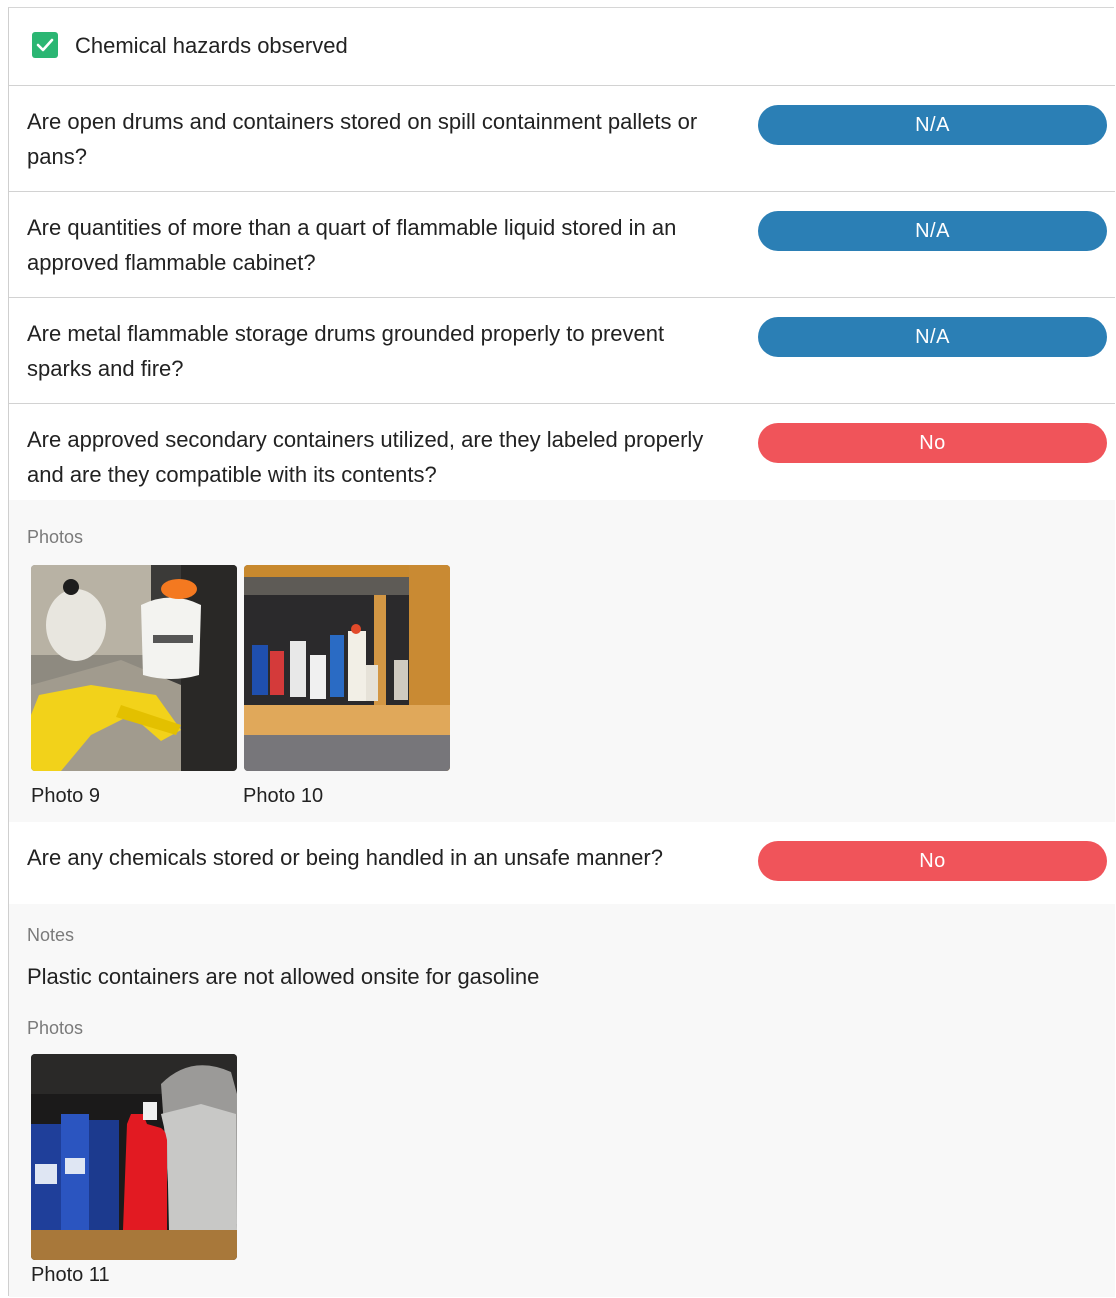 This screenshot has height=1298, width=1116. I want to click on photo-caption: Photo 9, so click(65, 796).